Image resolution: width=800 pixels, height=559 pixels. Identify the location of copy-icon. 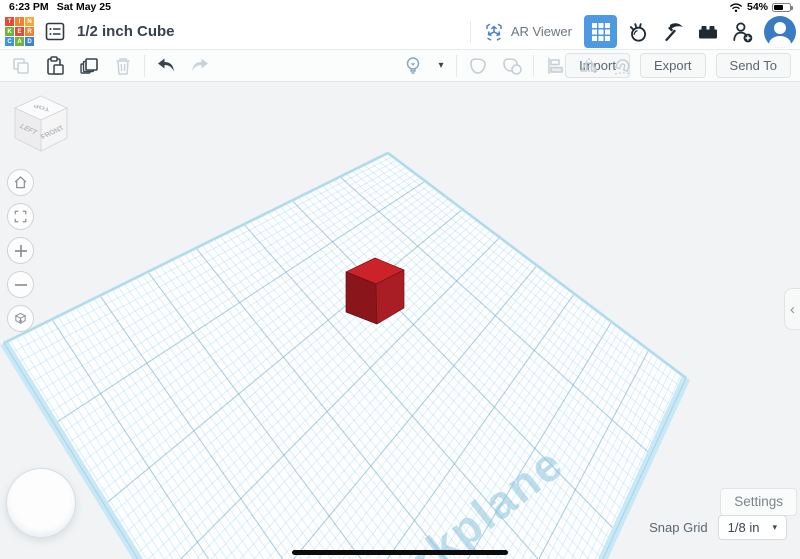
(21, 65).